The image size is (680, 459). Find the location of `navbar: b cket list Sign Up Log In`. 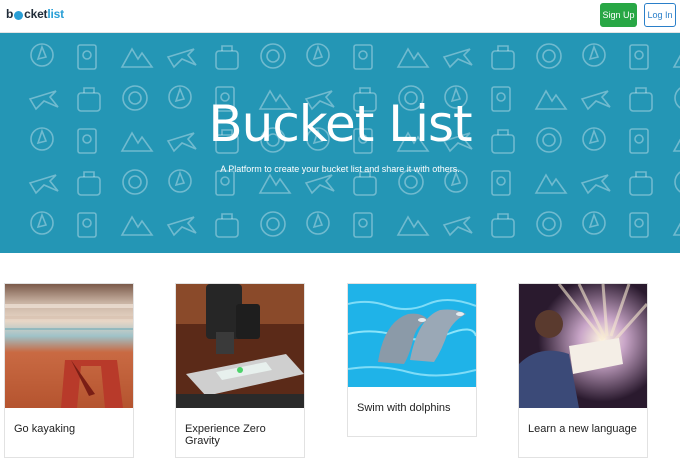

navbar: b cket list Sign Up Log In is located at coordinates (340, 16).